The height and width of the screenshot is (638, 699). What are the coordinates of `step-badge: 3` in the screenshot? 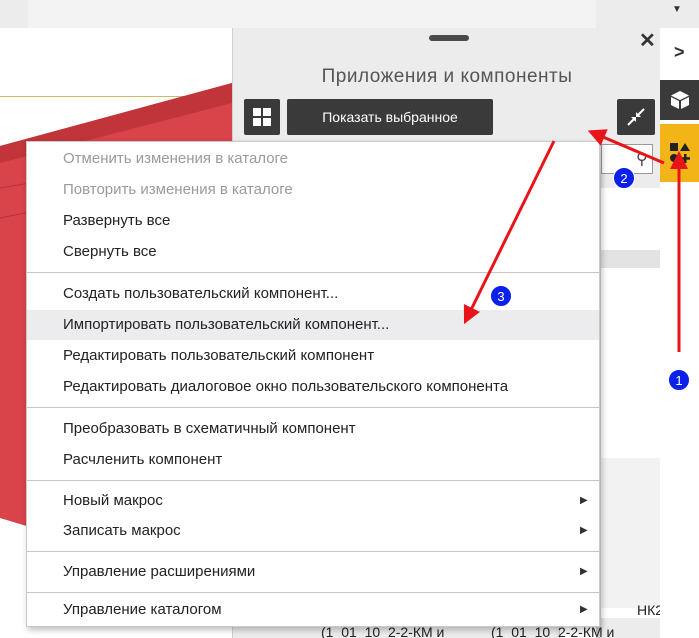 It's located at (501, 296).